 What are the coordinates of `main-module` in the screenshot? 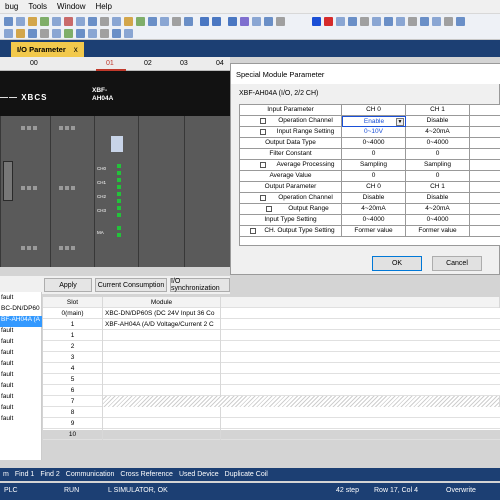 It's located at (25, 191).